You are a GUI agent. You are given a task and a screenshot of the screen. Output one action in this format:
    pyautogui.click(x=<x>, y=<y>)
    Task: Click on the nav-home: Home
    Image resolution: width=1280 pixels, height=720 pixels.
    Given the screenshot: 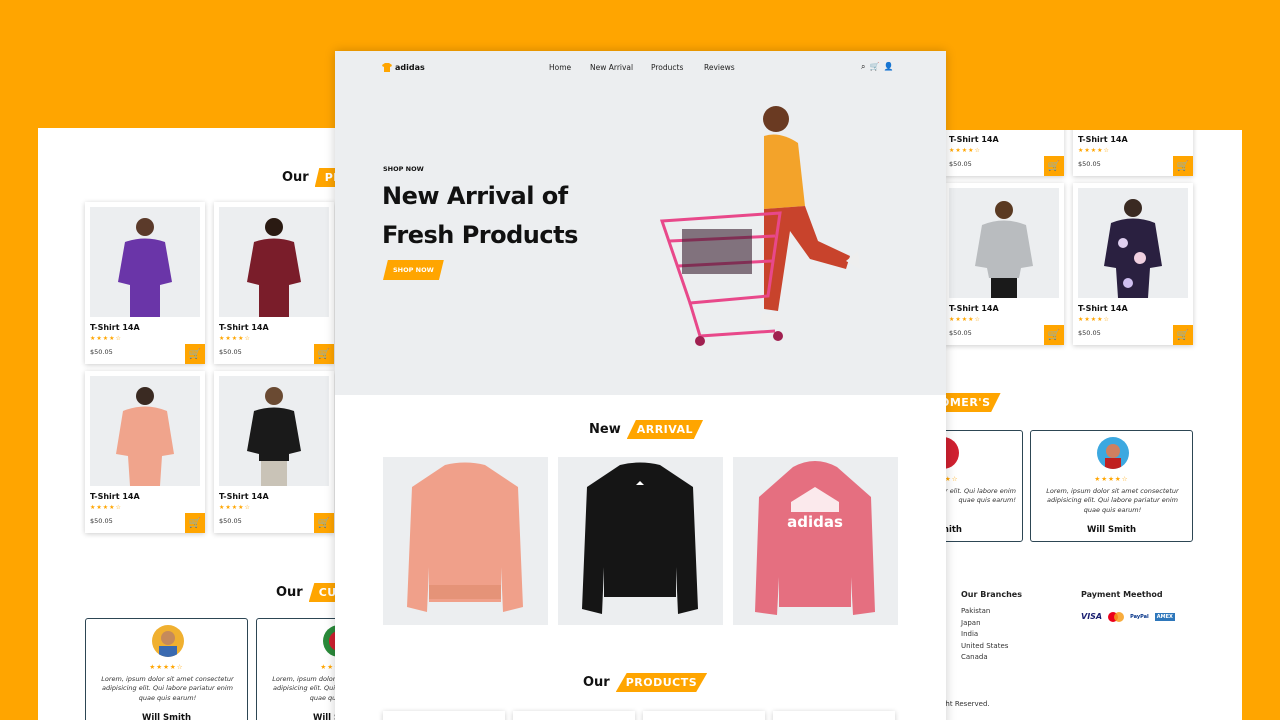 What is the action you would take?
    pyautogui.click(x=560, y=67)
    